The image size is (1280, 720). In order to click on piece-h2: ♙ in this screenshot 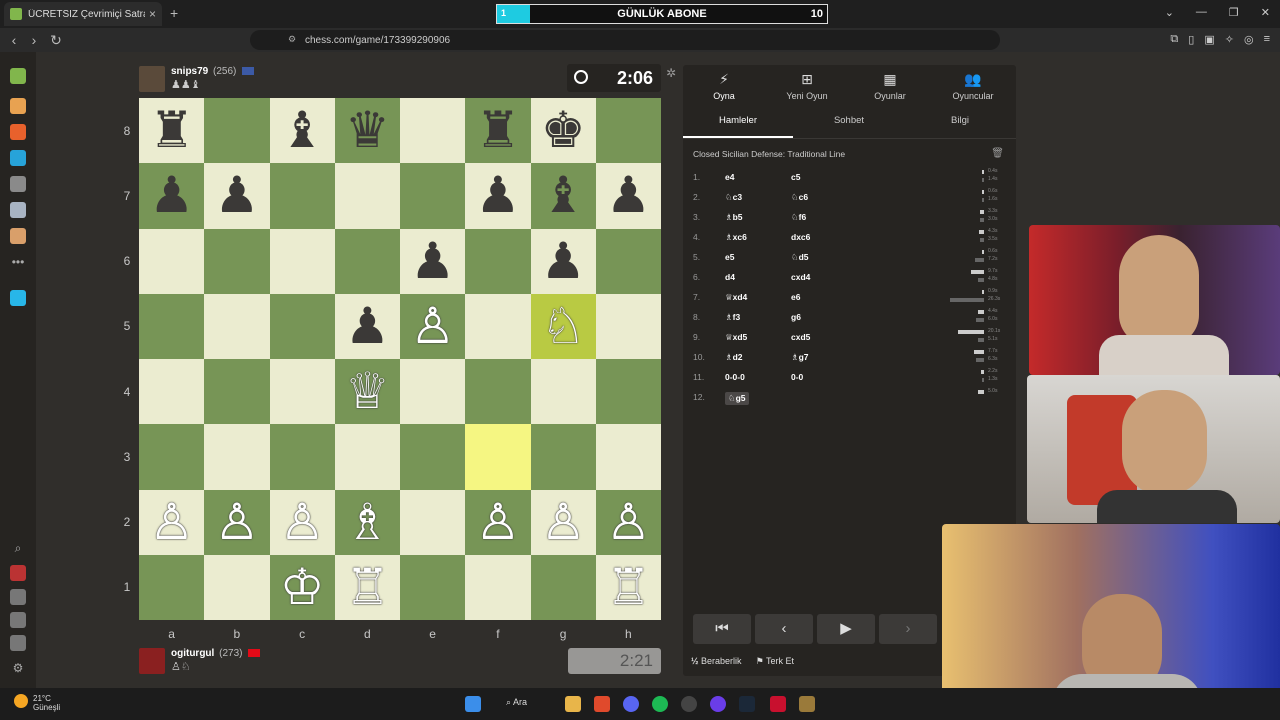, I will do `click(628, 522)`.